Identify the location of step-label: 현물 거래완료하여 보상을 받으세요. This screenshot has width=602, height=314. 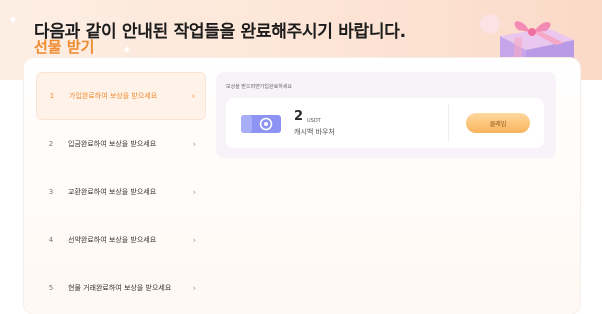
(120, 288).